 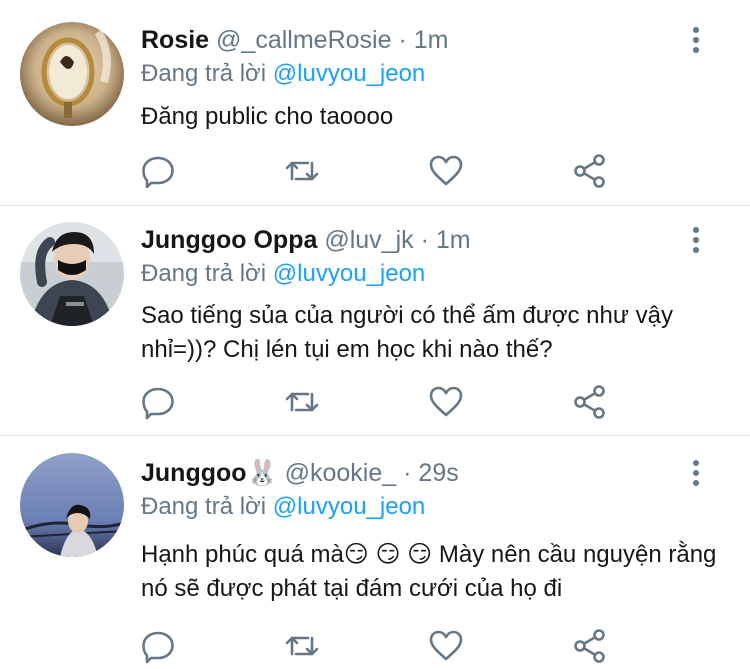 I want to click on tweet-header: Junggoo🐰 @kookie_ · 29s, so click(x=300, y=473).